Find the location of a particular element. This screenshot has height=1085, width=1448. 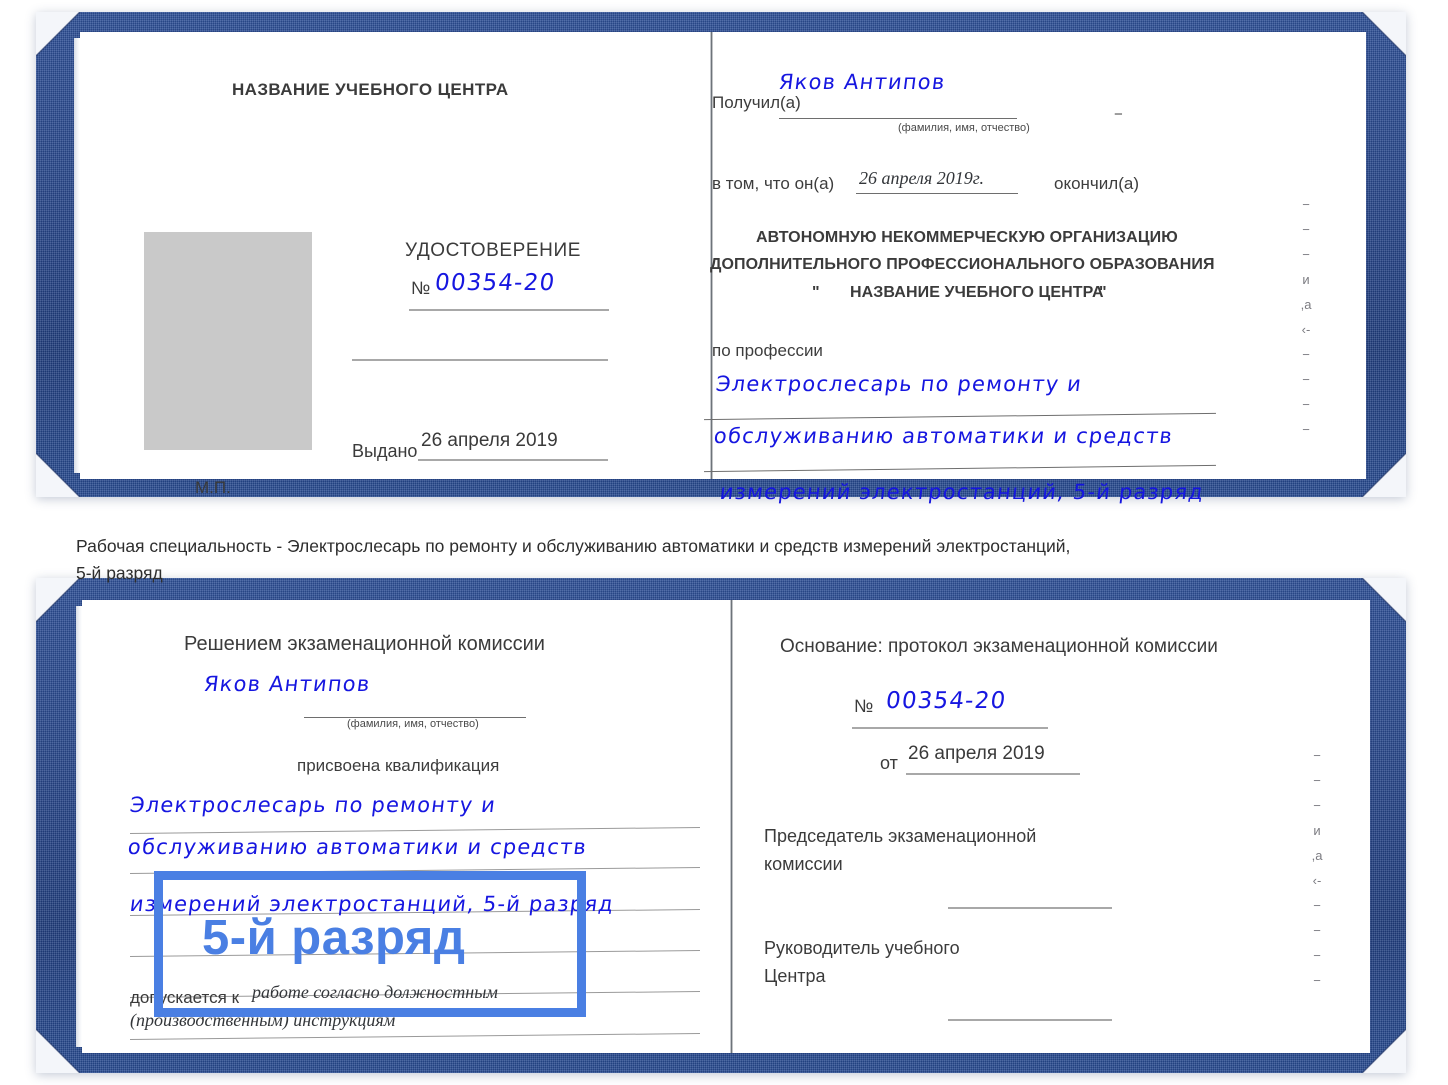

photo-placeholder is located at coordinates (228, 341).